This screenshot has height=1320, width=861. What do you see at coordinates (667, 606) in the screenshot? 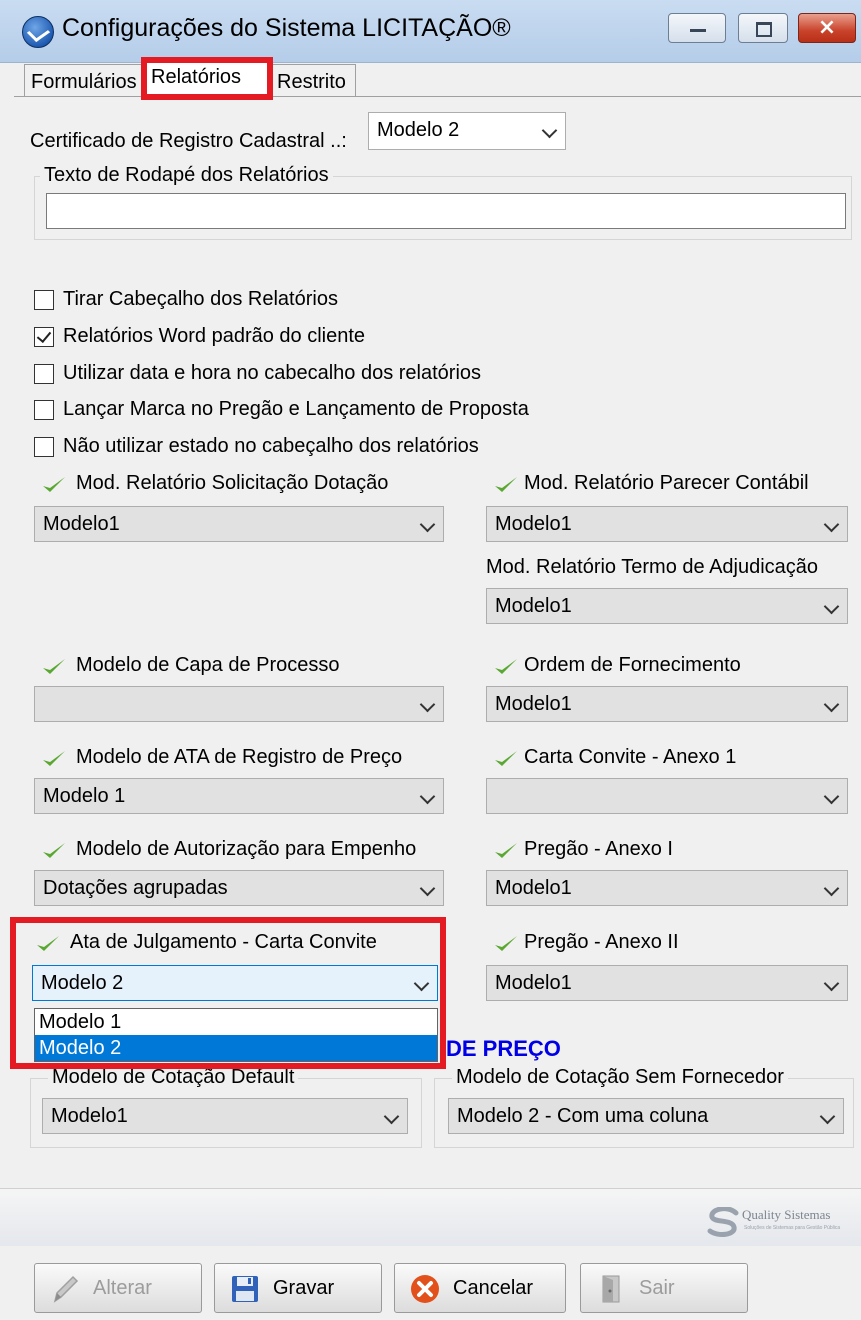
I see `adjudicacao-select: Modelo1` at bounding box center [667, 606].